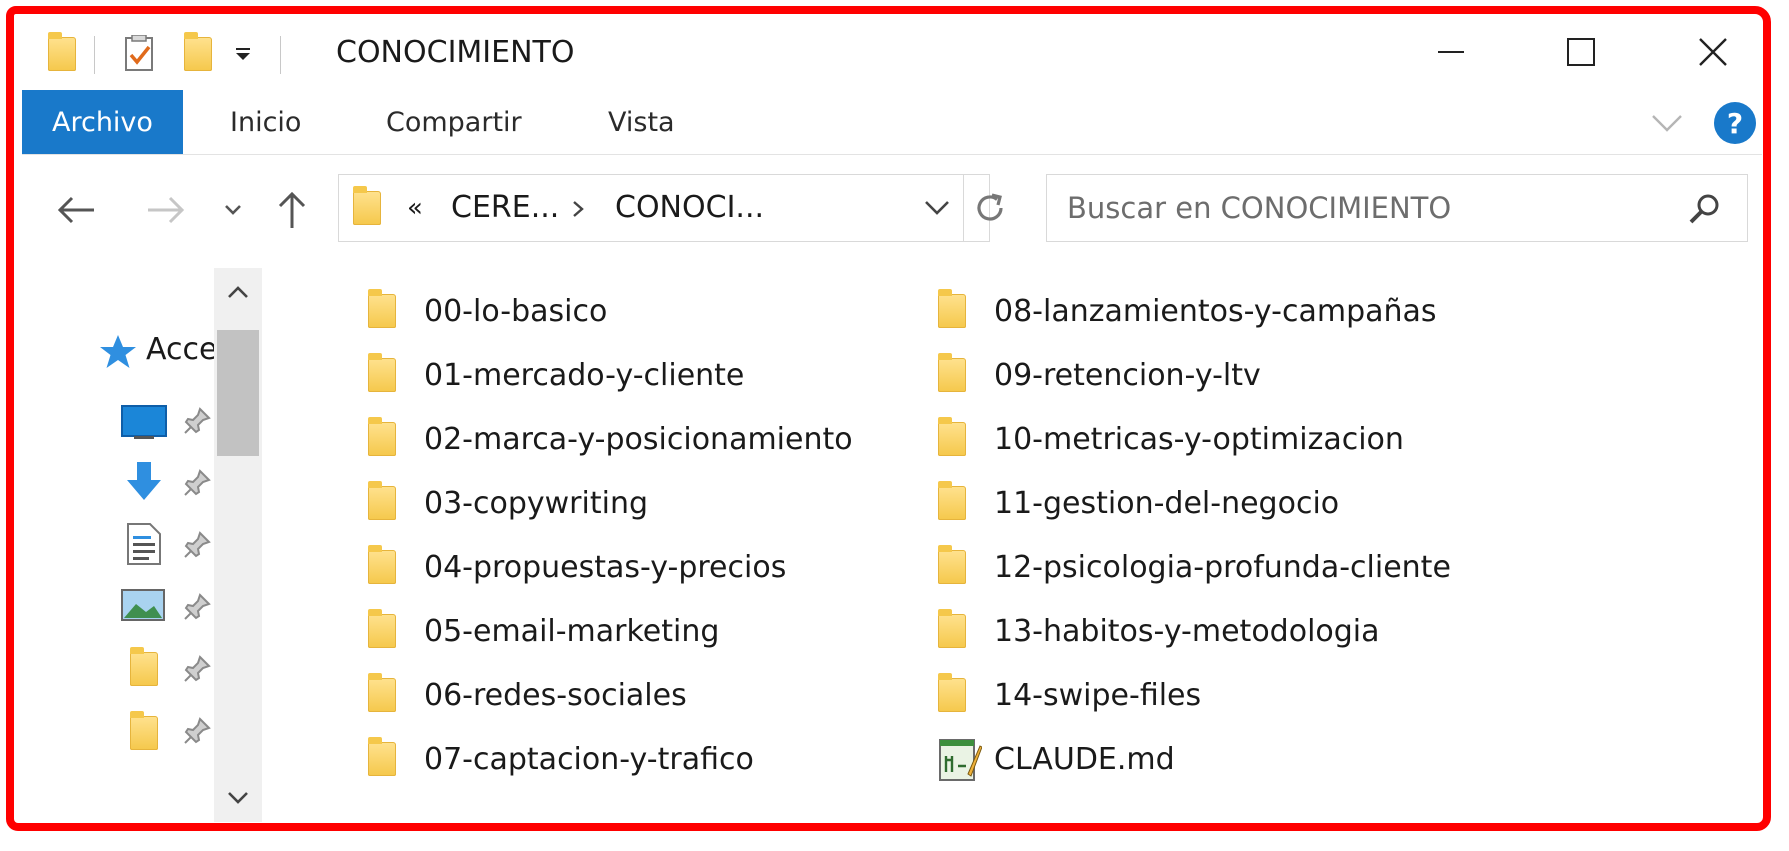 The width and height of the screenshot is (1789, 851). I want to click on quick-access-star-icon, so click(118, 352).